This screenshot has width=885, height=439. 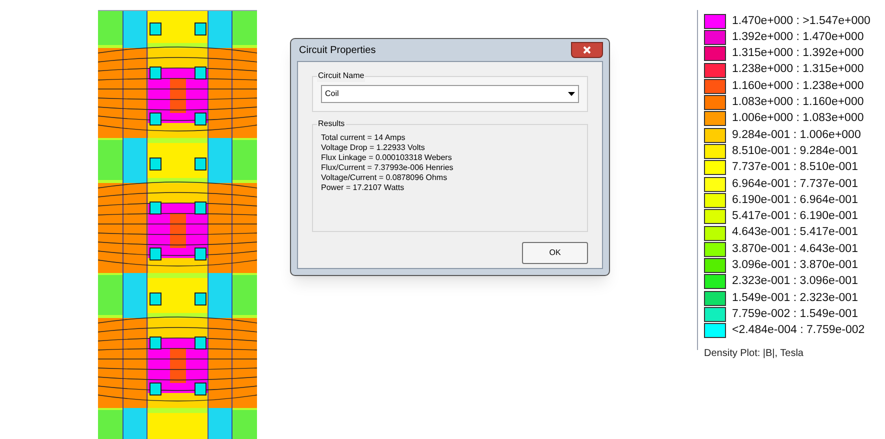 I want to click on legend-range: 1.470e+000 : >1.547e+000, so click(x=801, y=21).